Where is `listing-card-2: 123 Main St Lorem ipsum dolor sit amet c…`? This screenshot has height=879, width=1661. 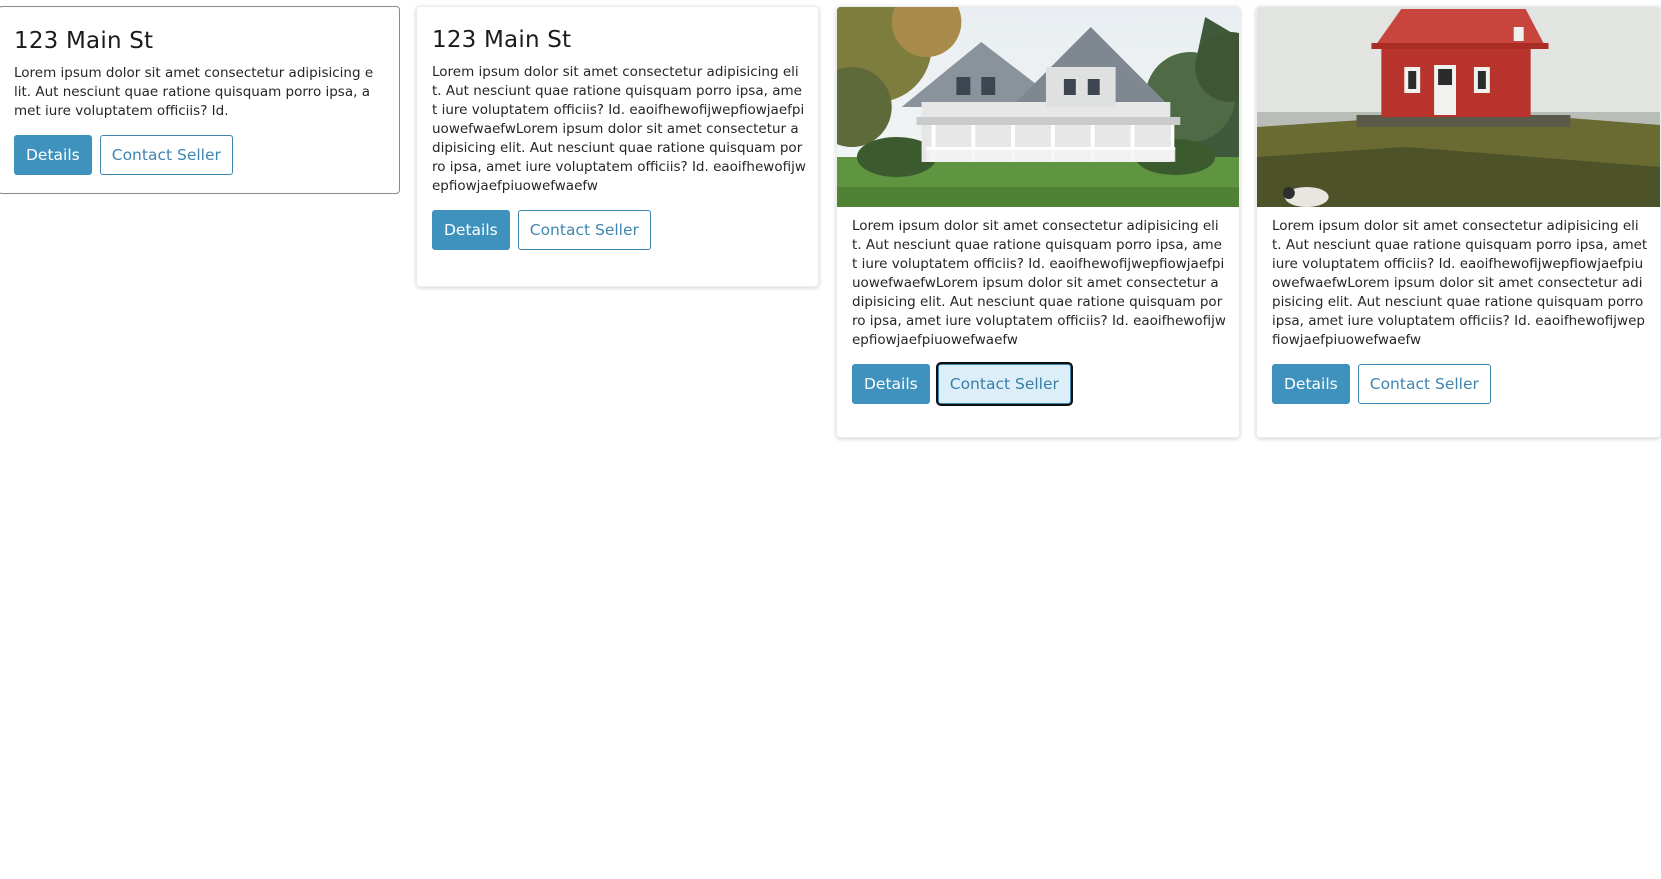 listing-card-2: 123 Main St Lorem ipsum dolor sit amet c… is located at coordinates (617, 146).